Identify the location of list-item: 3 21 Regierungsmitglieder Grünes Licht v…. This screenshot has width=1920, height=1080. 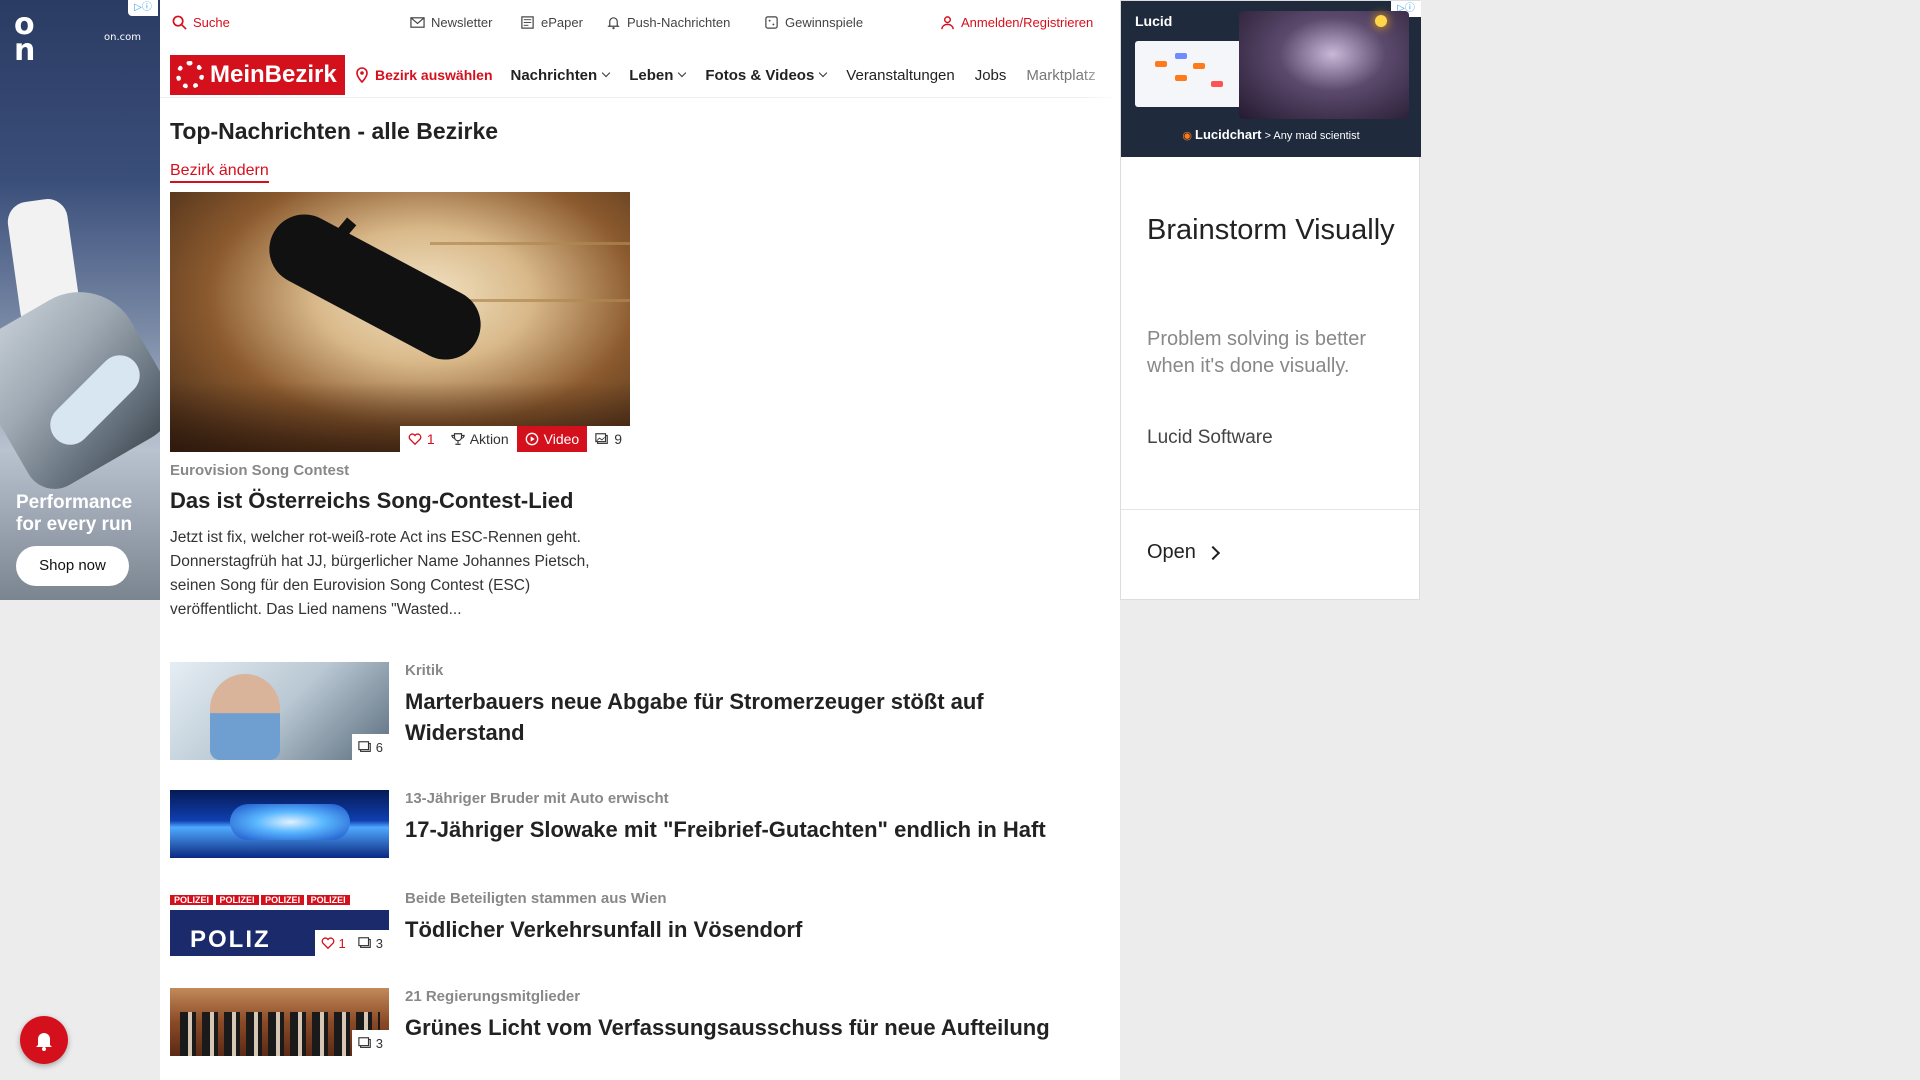
(640, 1022).